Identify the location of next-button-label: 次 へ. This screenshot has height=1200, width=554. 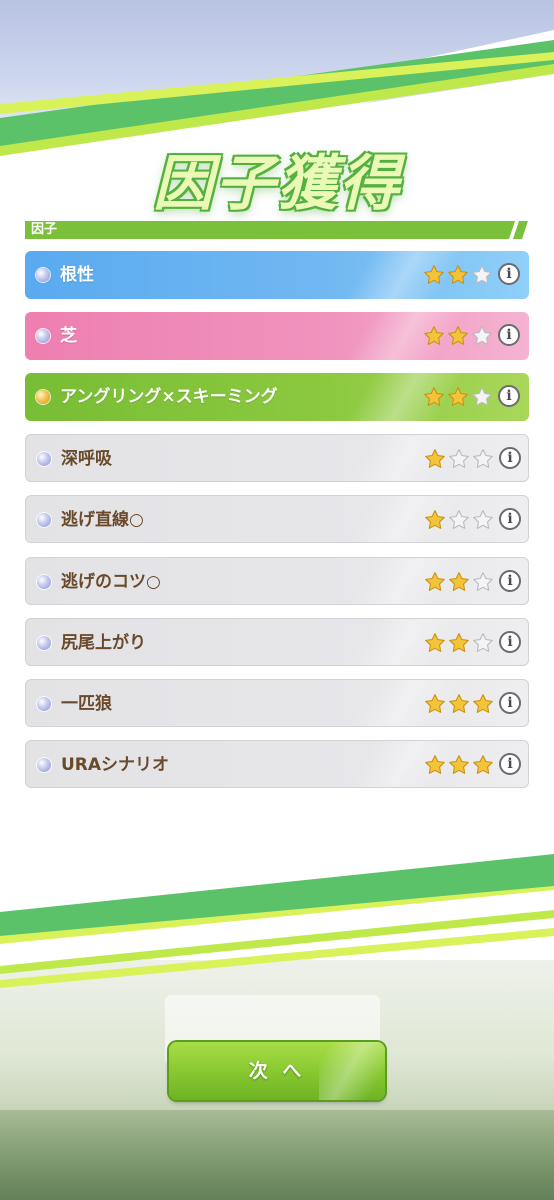
(277, 1071).